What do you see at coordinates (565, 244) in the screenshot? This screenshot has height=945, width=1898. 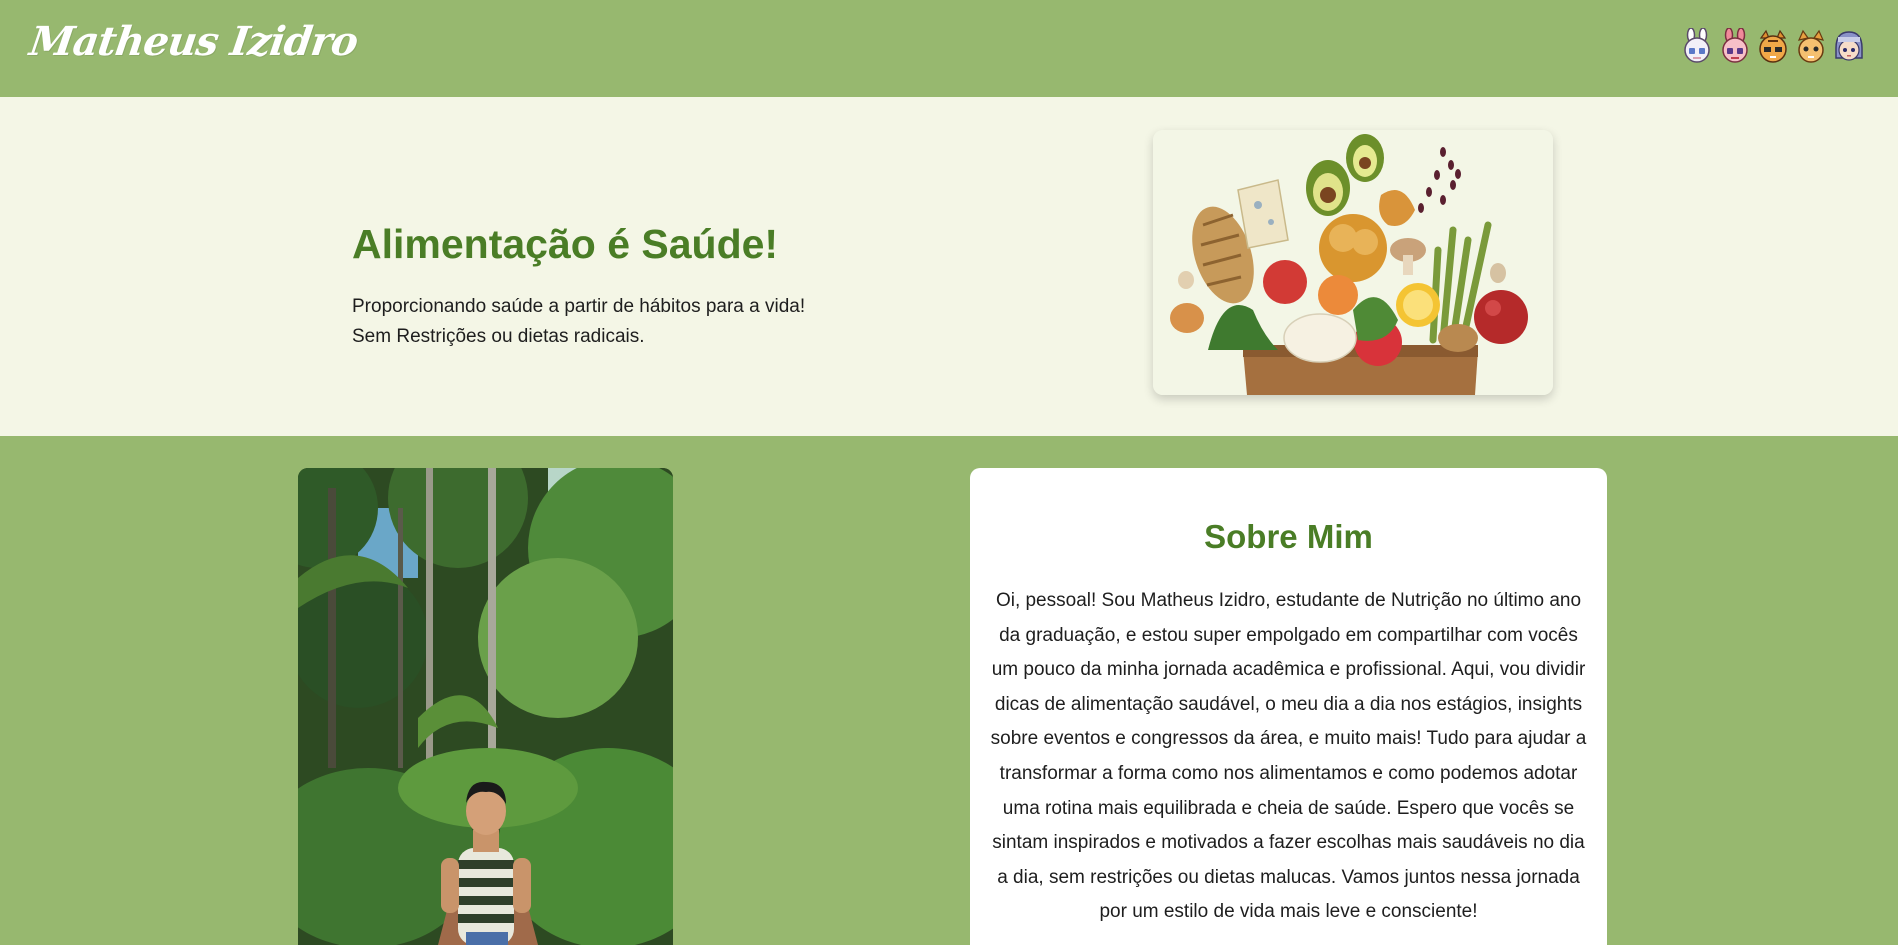 I see `hero-title: Alimentação é Saúde!` at bounding box center [565, 244].